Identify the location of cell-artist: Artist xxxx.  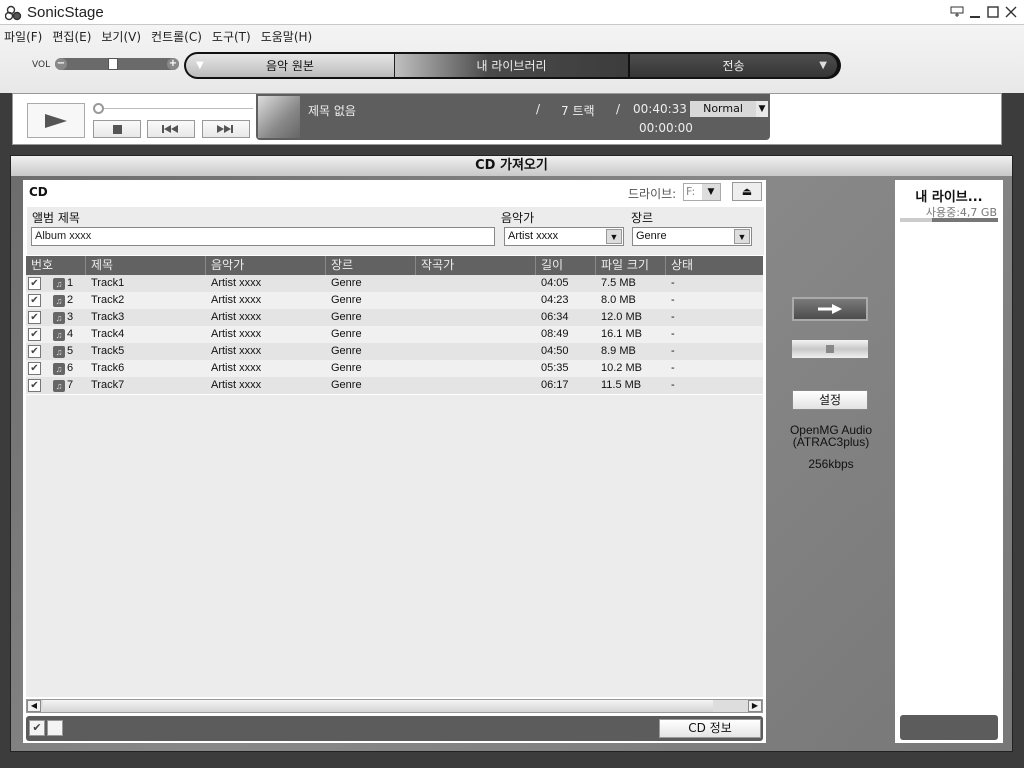
(236, 300).